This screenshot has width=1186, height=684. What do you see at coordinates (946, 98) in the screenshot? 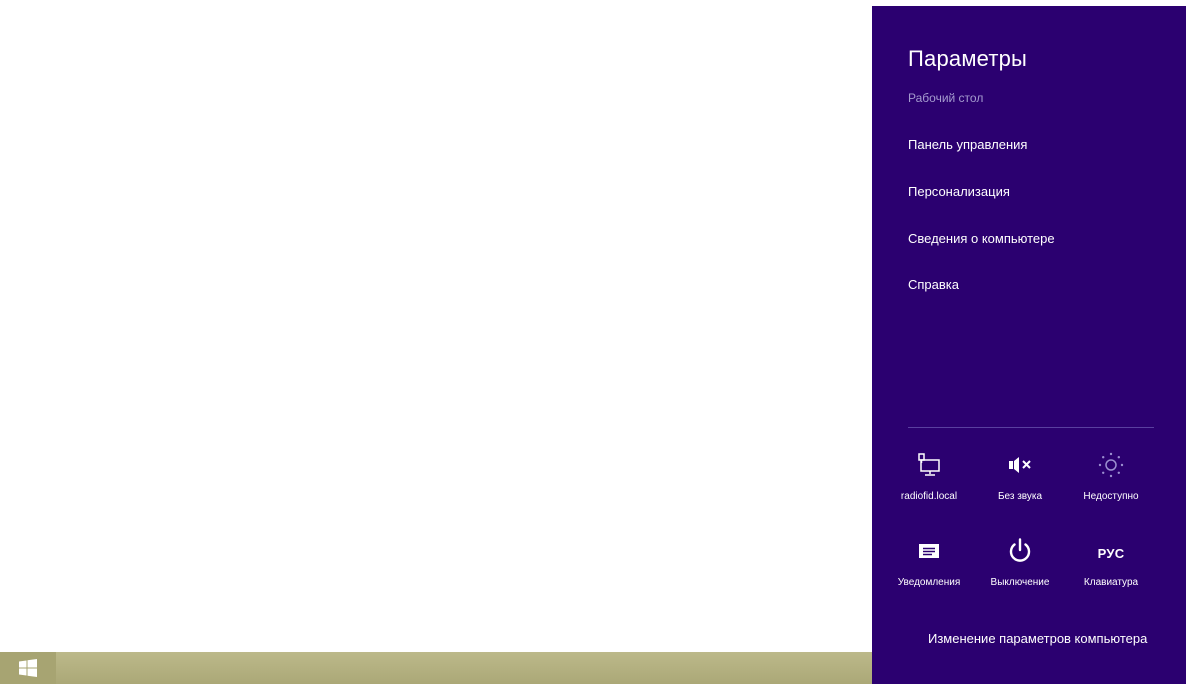
I see `charm-subtitle: Рабочий стол` at bounding box center [946, 98].